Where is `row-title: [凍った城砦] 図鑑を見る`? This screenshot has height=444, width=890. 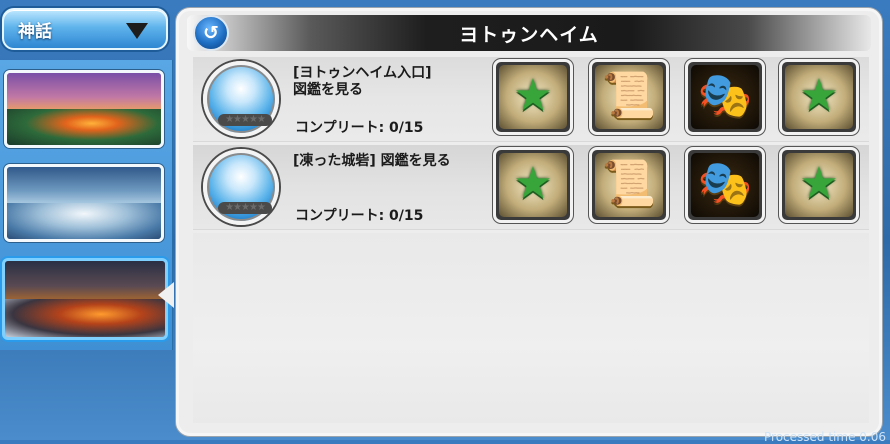
row-title: [凍った城砦] 図鑑を見る is located at coordinates (372, 161).